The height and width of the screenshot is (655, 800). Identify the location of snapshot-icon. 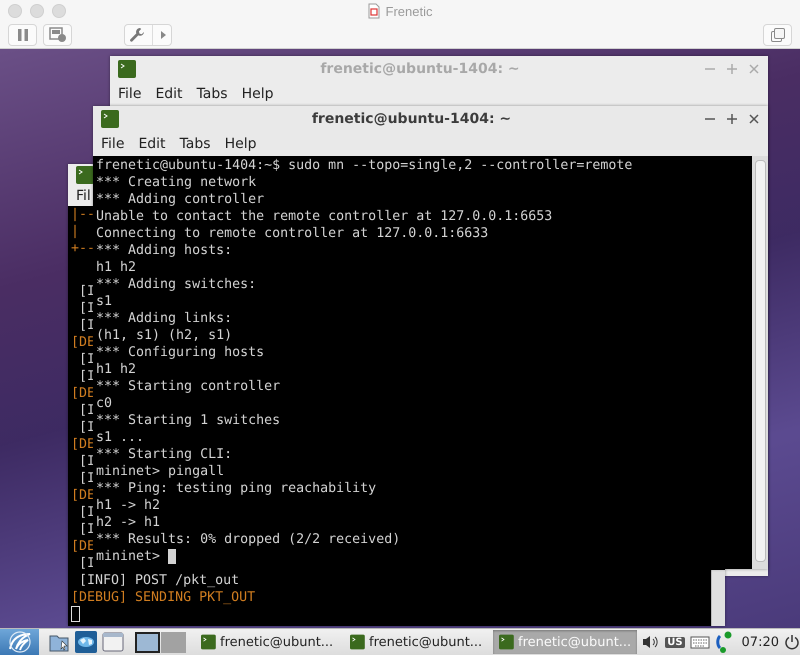
(57, 35).